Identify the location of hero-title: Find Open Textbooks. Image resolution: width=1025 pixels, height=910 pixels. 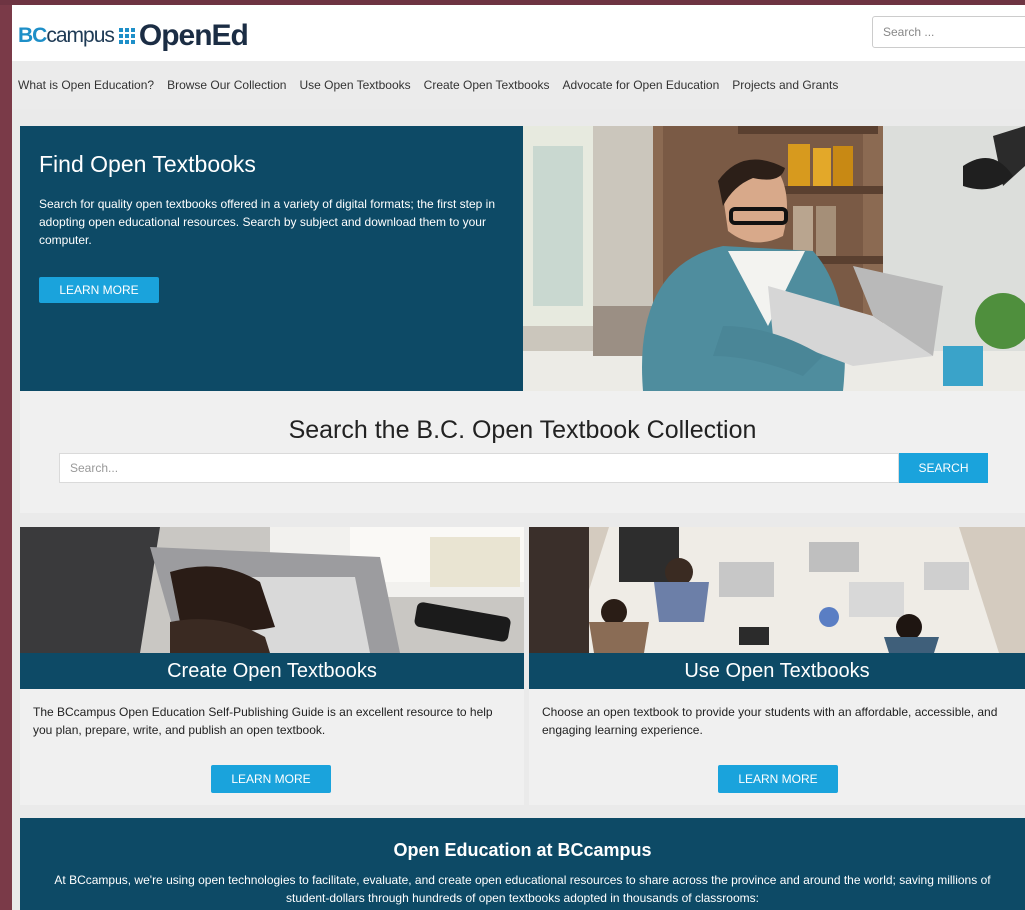
(147, 164).